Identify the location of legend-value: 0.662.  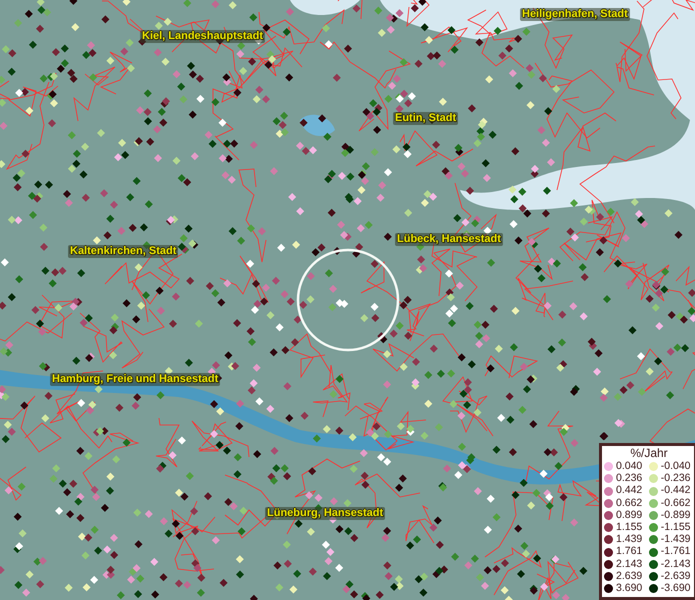
(630, 503).